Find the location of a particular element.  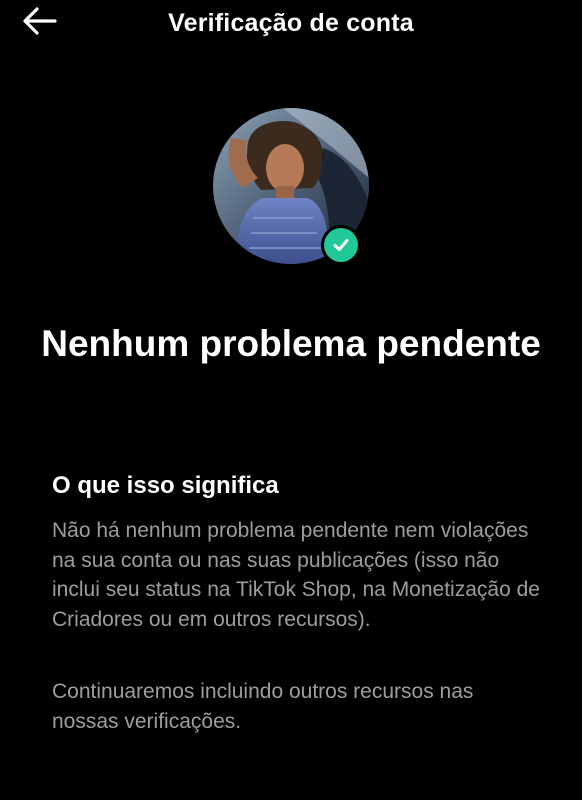

status-title: Nenhum problema pendente is located at coordinates (291, 343).